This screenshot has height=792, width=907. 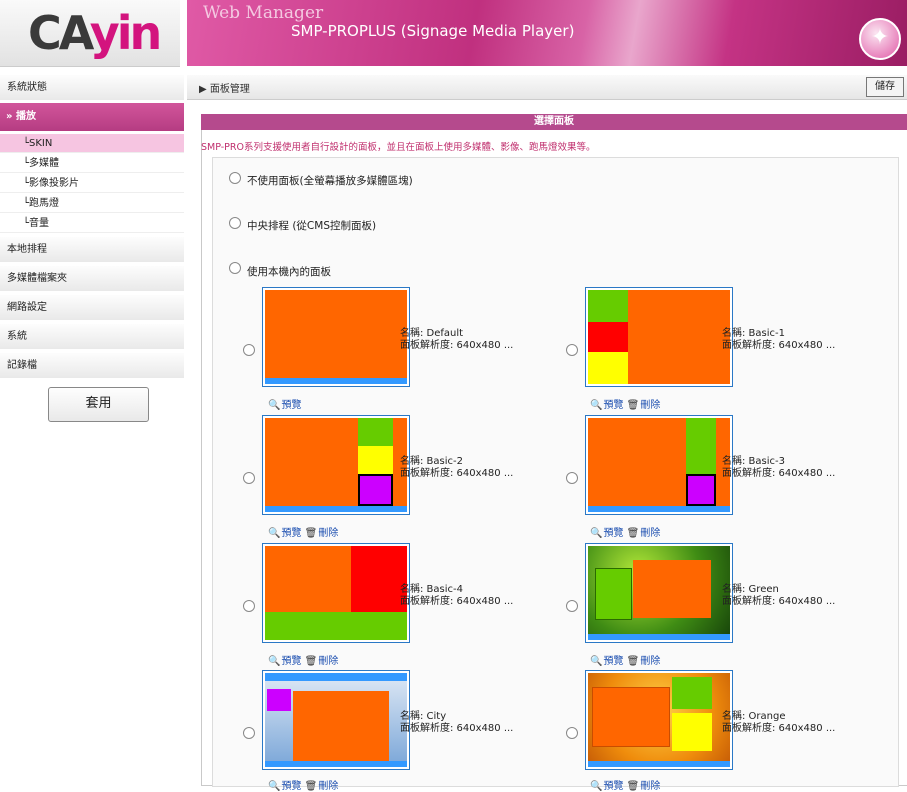 I want to click on radio-skin-default, so click(x=249, y=350).